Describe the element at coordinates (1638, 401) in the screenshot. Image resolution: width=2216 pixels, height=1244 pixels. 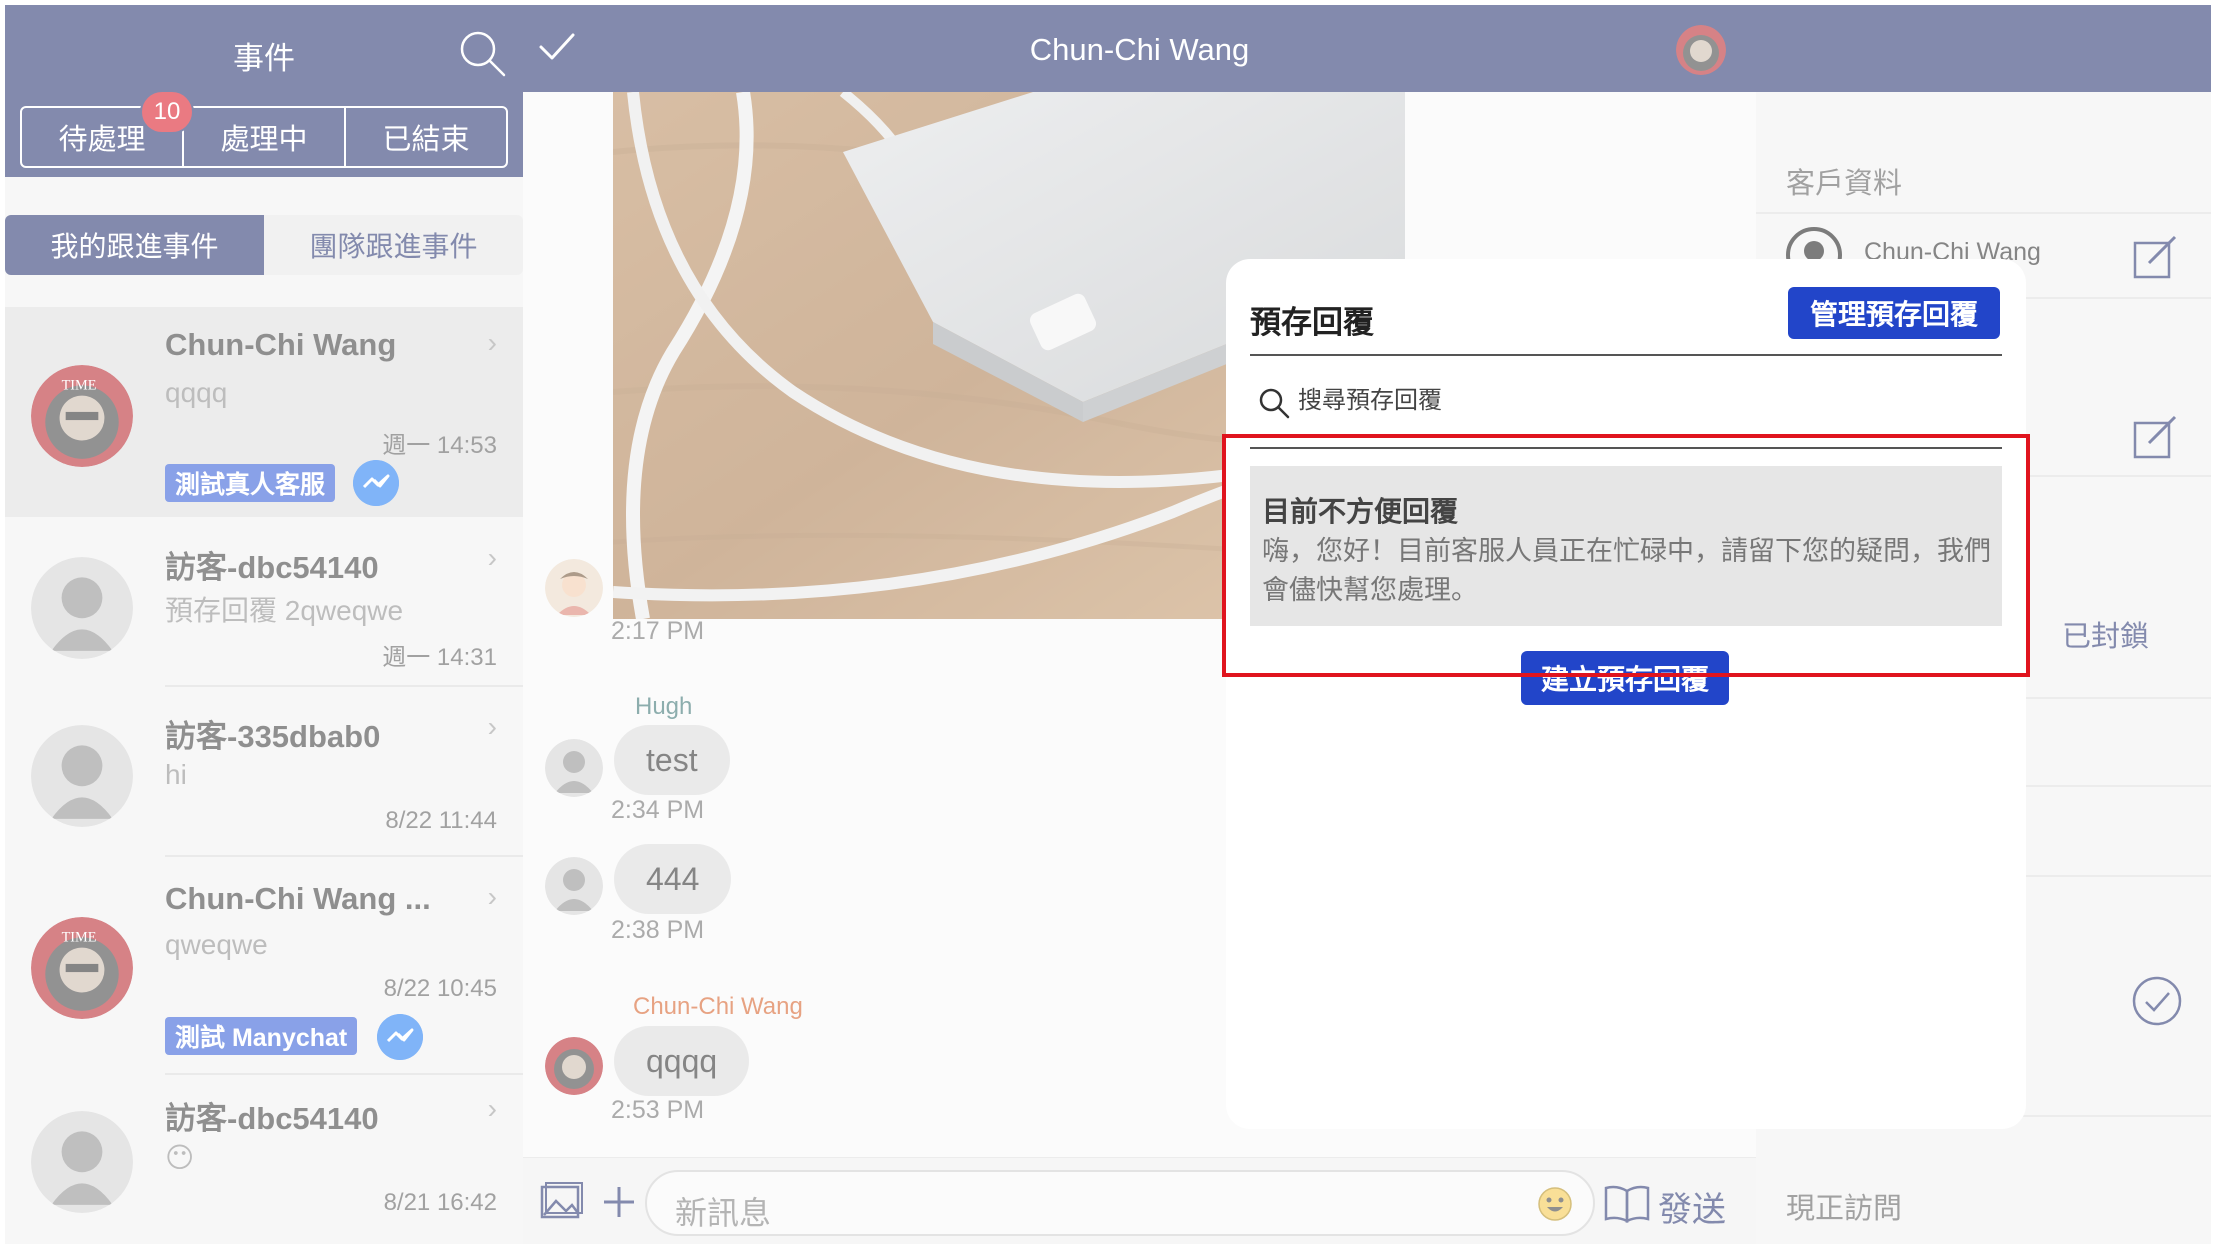
I see `canned-reply-search-input` at that location.